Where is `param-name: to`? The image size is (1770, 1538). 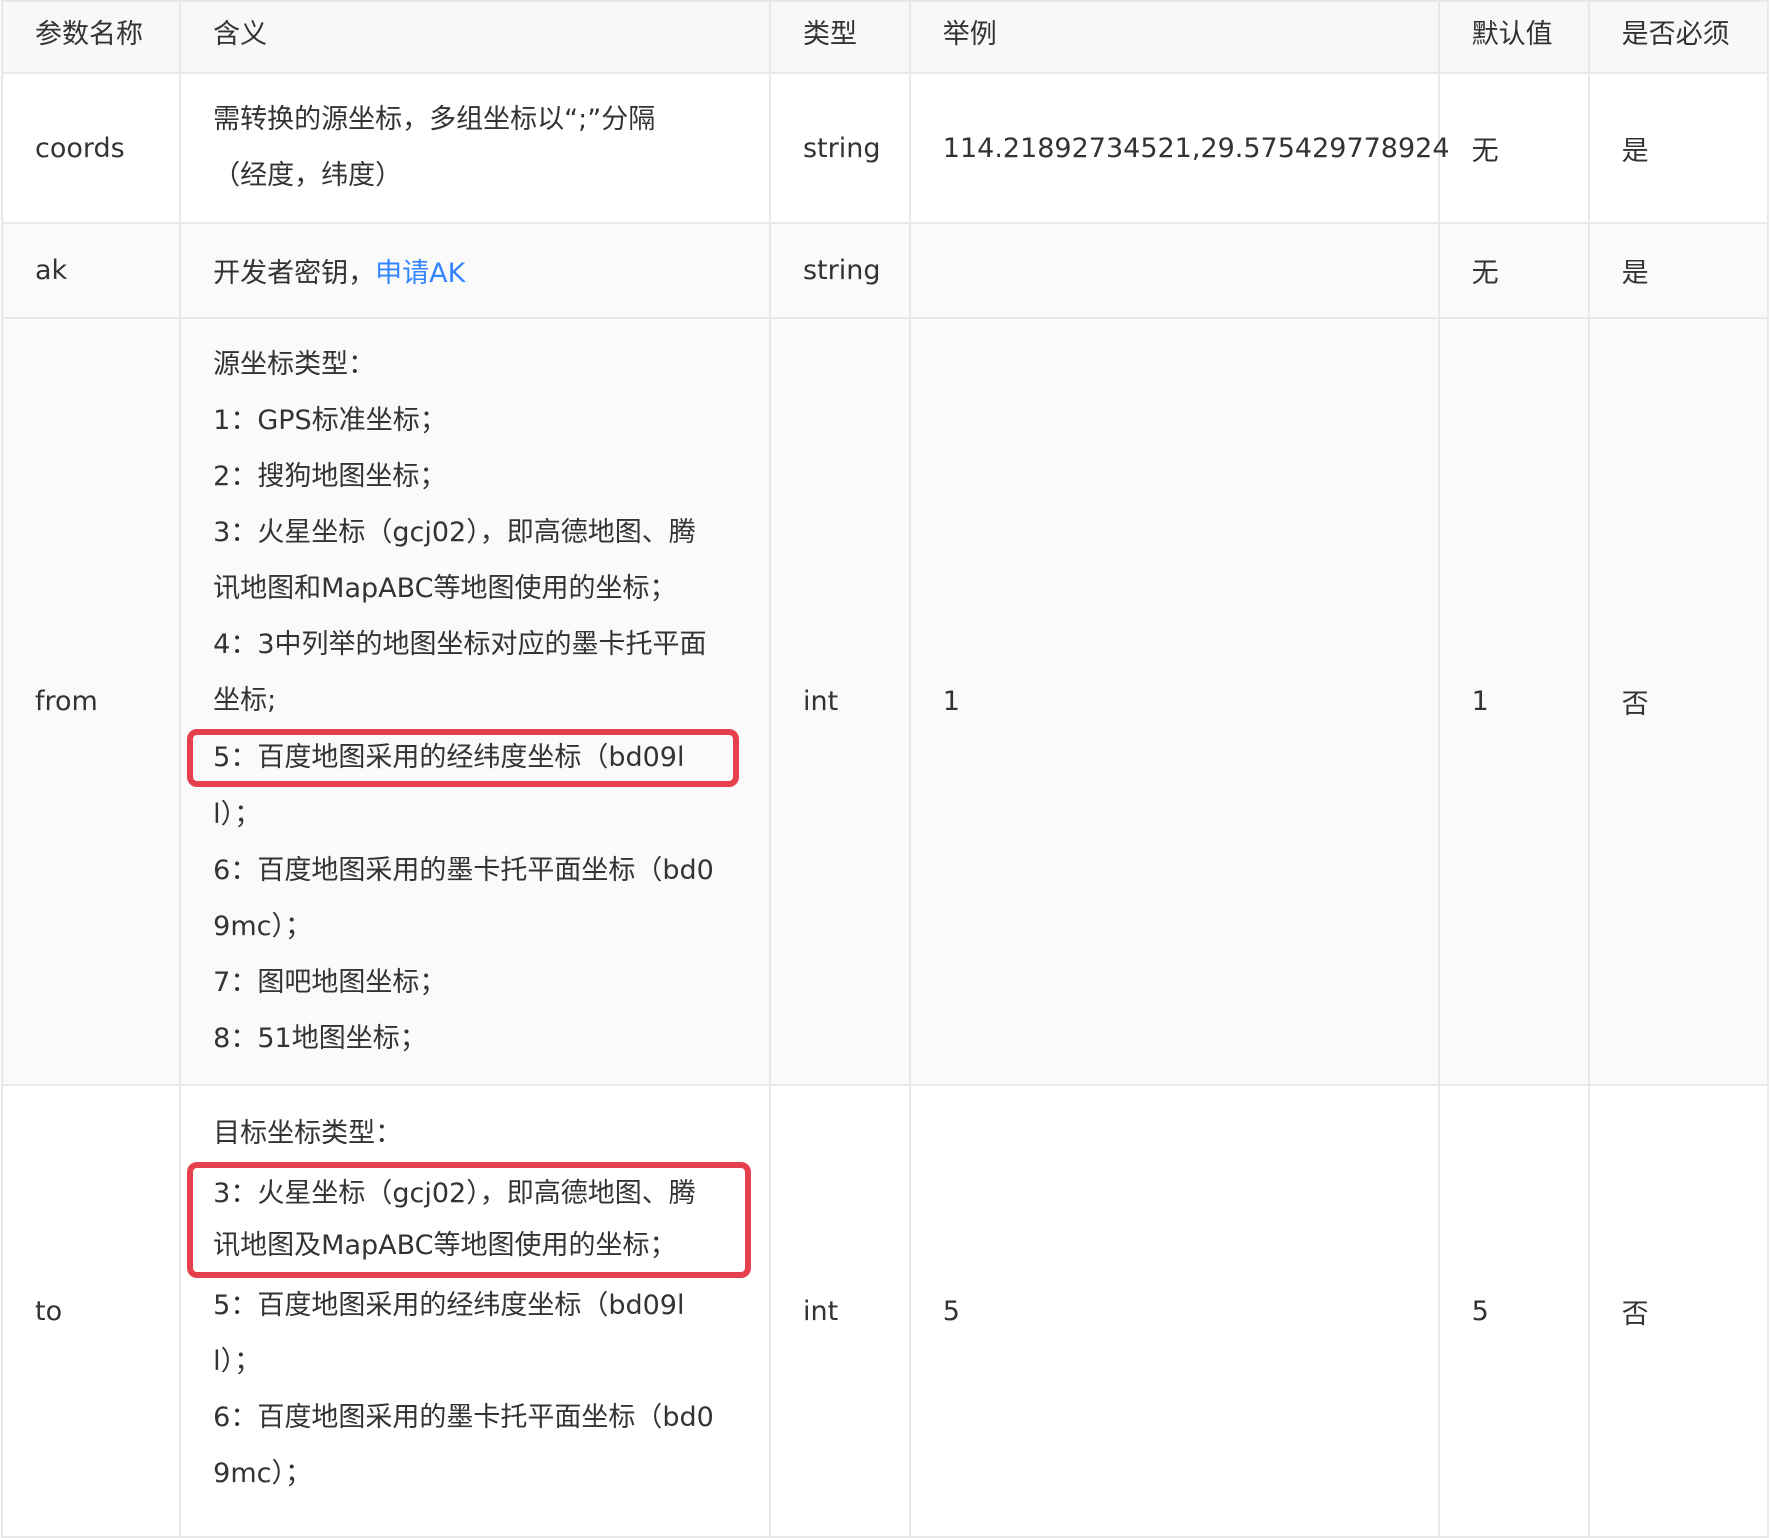 param-name: to is located at coordinates (91, 1311).